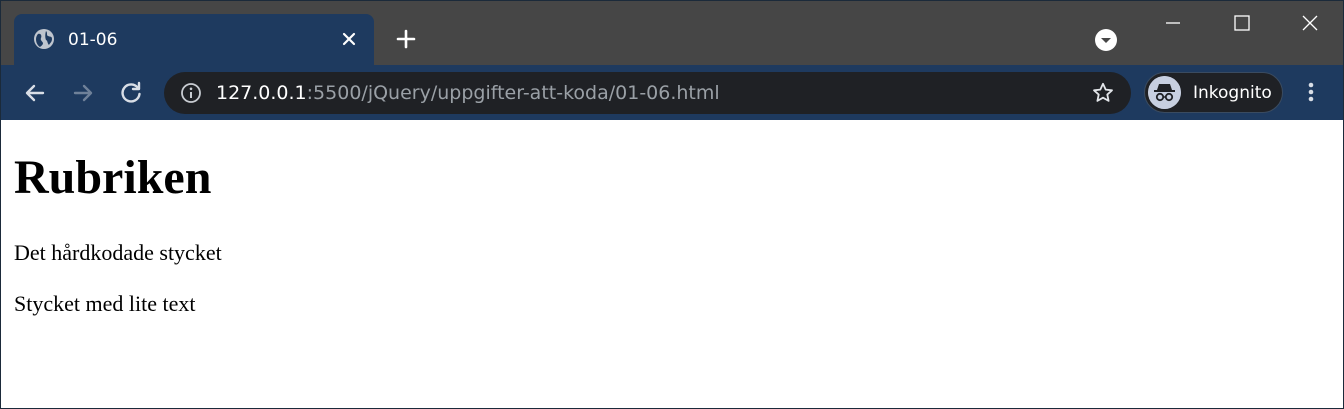  I want to click on paragraph-text: Stycket med lite text, so click(105, 303).